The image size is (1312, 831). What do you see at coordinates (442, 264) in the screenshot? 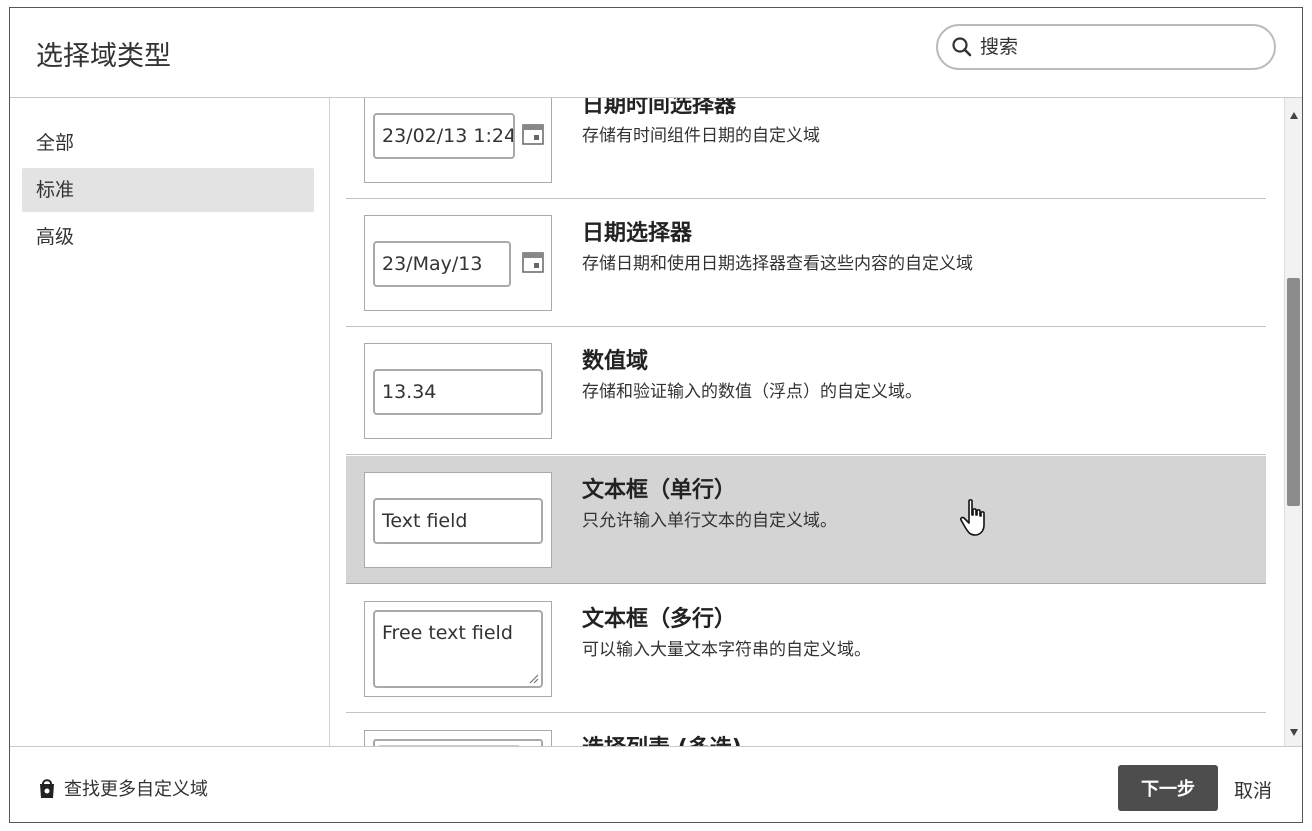
I see `preview-input: 23/May/13` at bounding box center [442, 264].